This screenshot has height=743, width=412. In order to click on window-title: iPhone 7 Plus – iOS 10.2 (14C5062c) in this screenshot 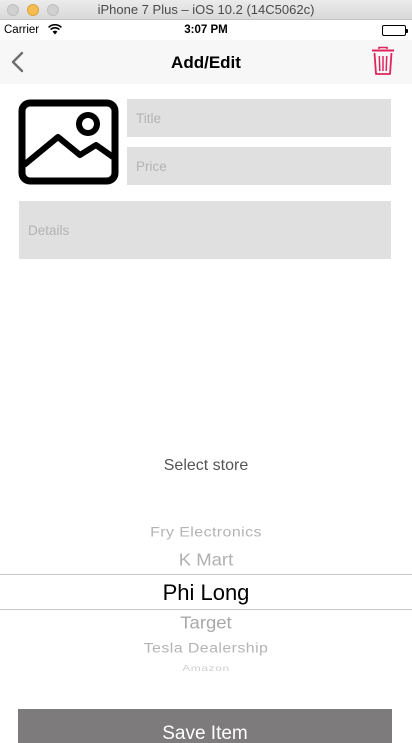, I will do `click(206, 9)`.